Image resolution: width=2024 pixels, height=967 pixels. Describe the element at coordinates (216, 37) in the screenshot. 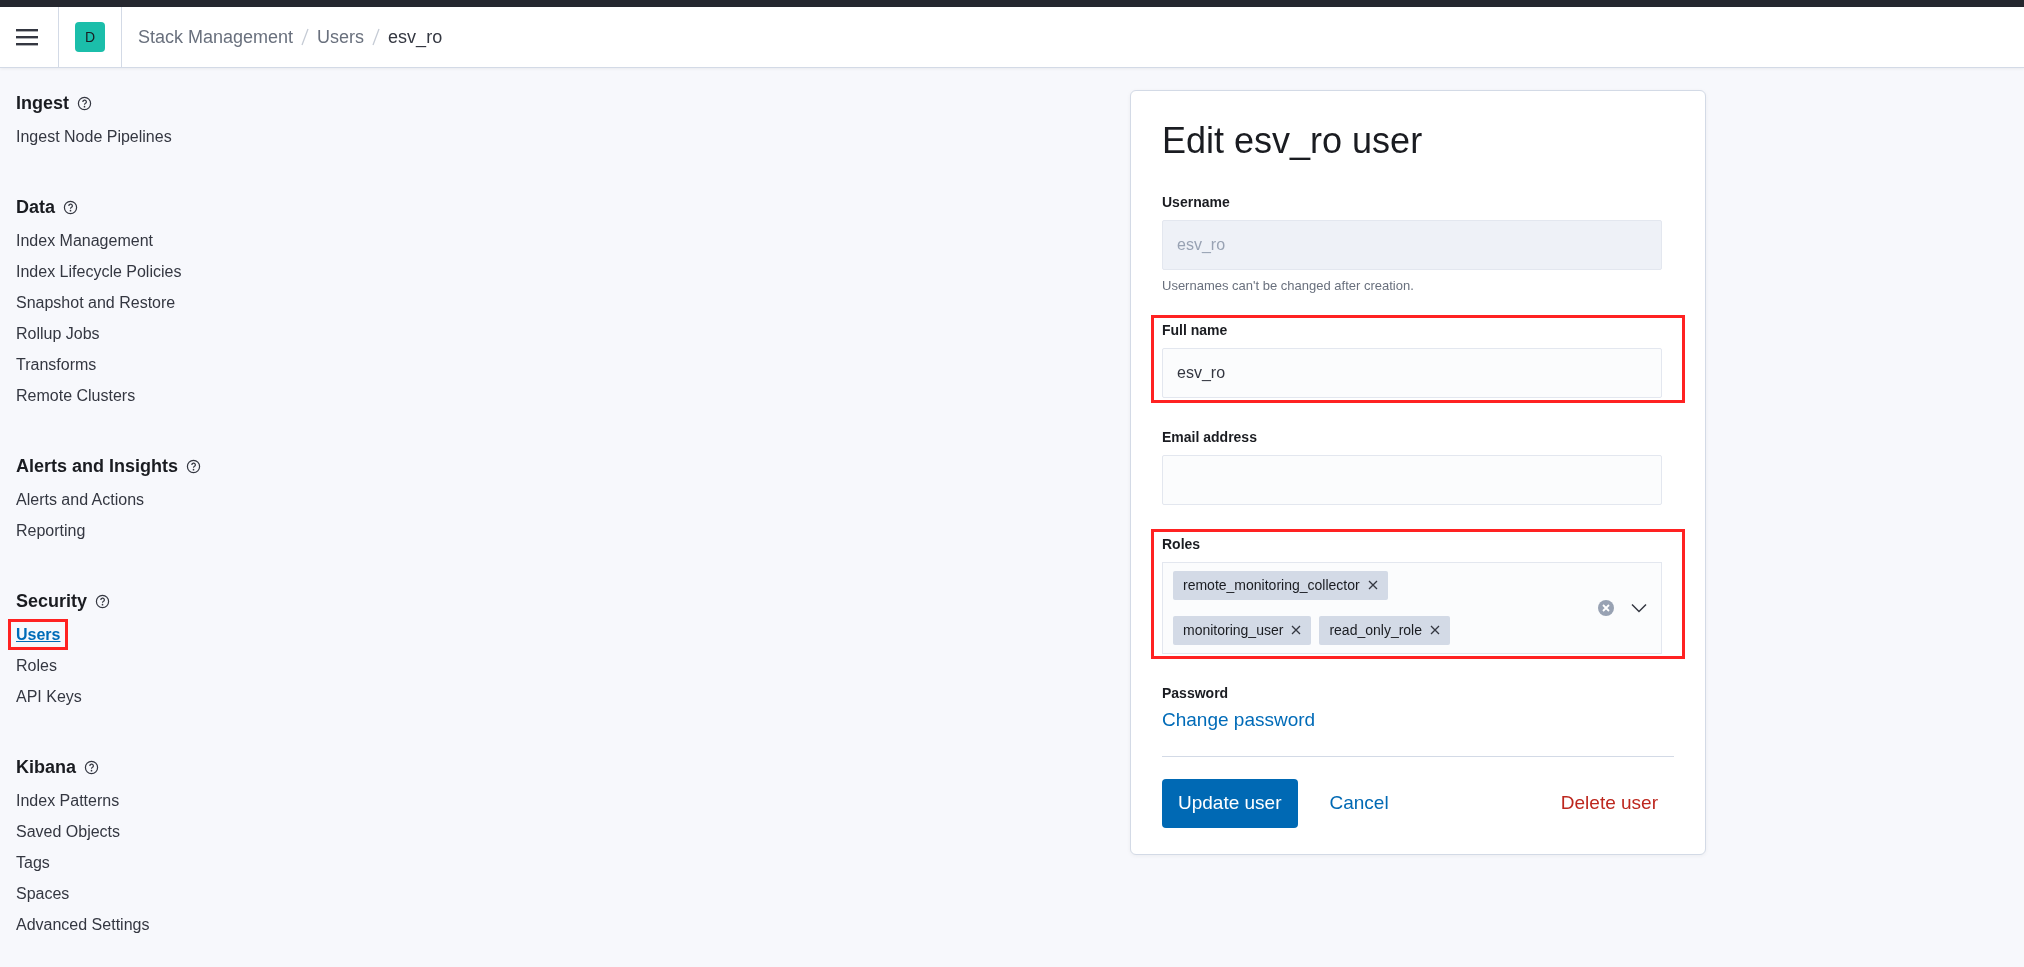

I see `breadcrumb: Stack Management` at that location.